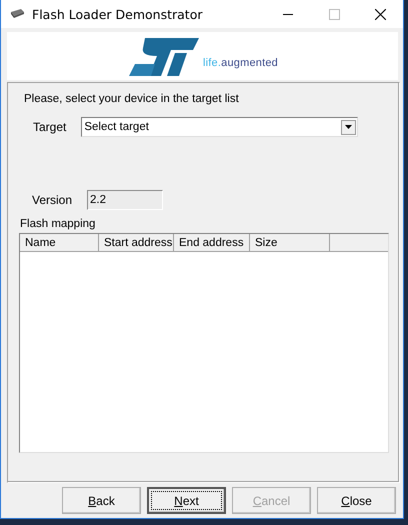 The width and height of the screenshot is (408, 525). I want to click on logo-tagline: life.augmented, so click(240, 63).